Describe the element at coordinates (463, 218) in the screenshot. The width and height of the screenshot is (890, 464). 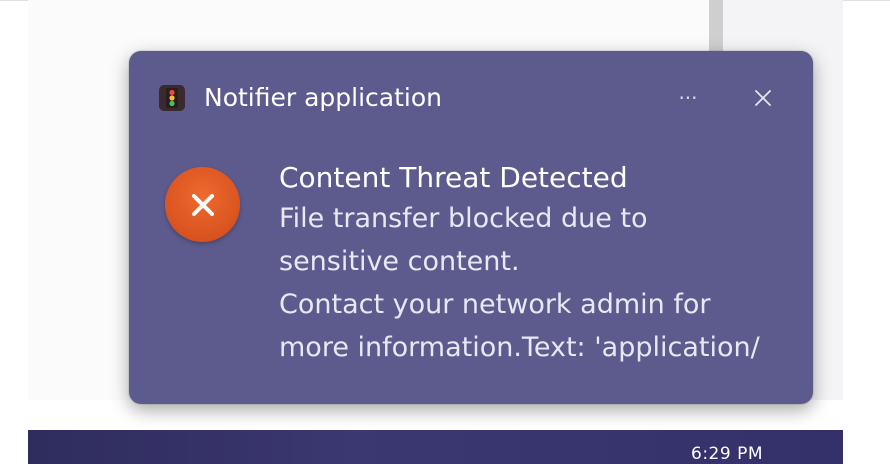
I see `toast-message-line: File transfer blocked due to` at that location.